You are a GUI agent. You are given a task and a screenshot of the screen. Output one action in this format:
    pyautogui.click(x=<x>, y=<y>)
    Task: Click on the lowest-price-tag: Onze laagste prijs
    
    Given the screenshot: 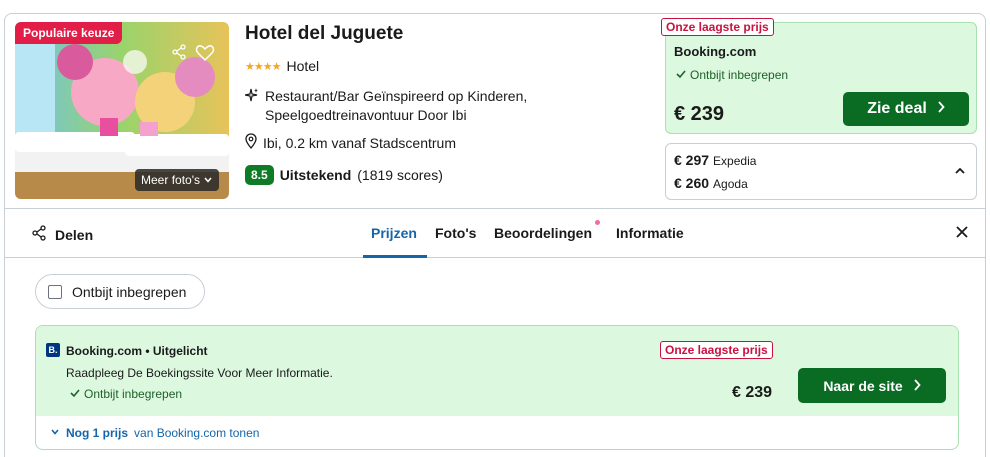 What is the action you would take?
    pyautogui.click(x=717, y=27)
    